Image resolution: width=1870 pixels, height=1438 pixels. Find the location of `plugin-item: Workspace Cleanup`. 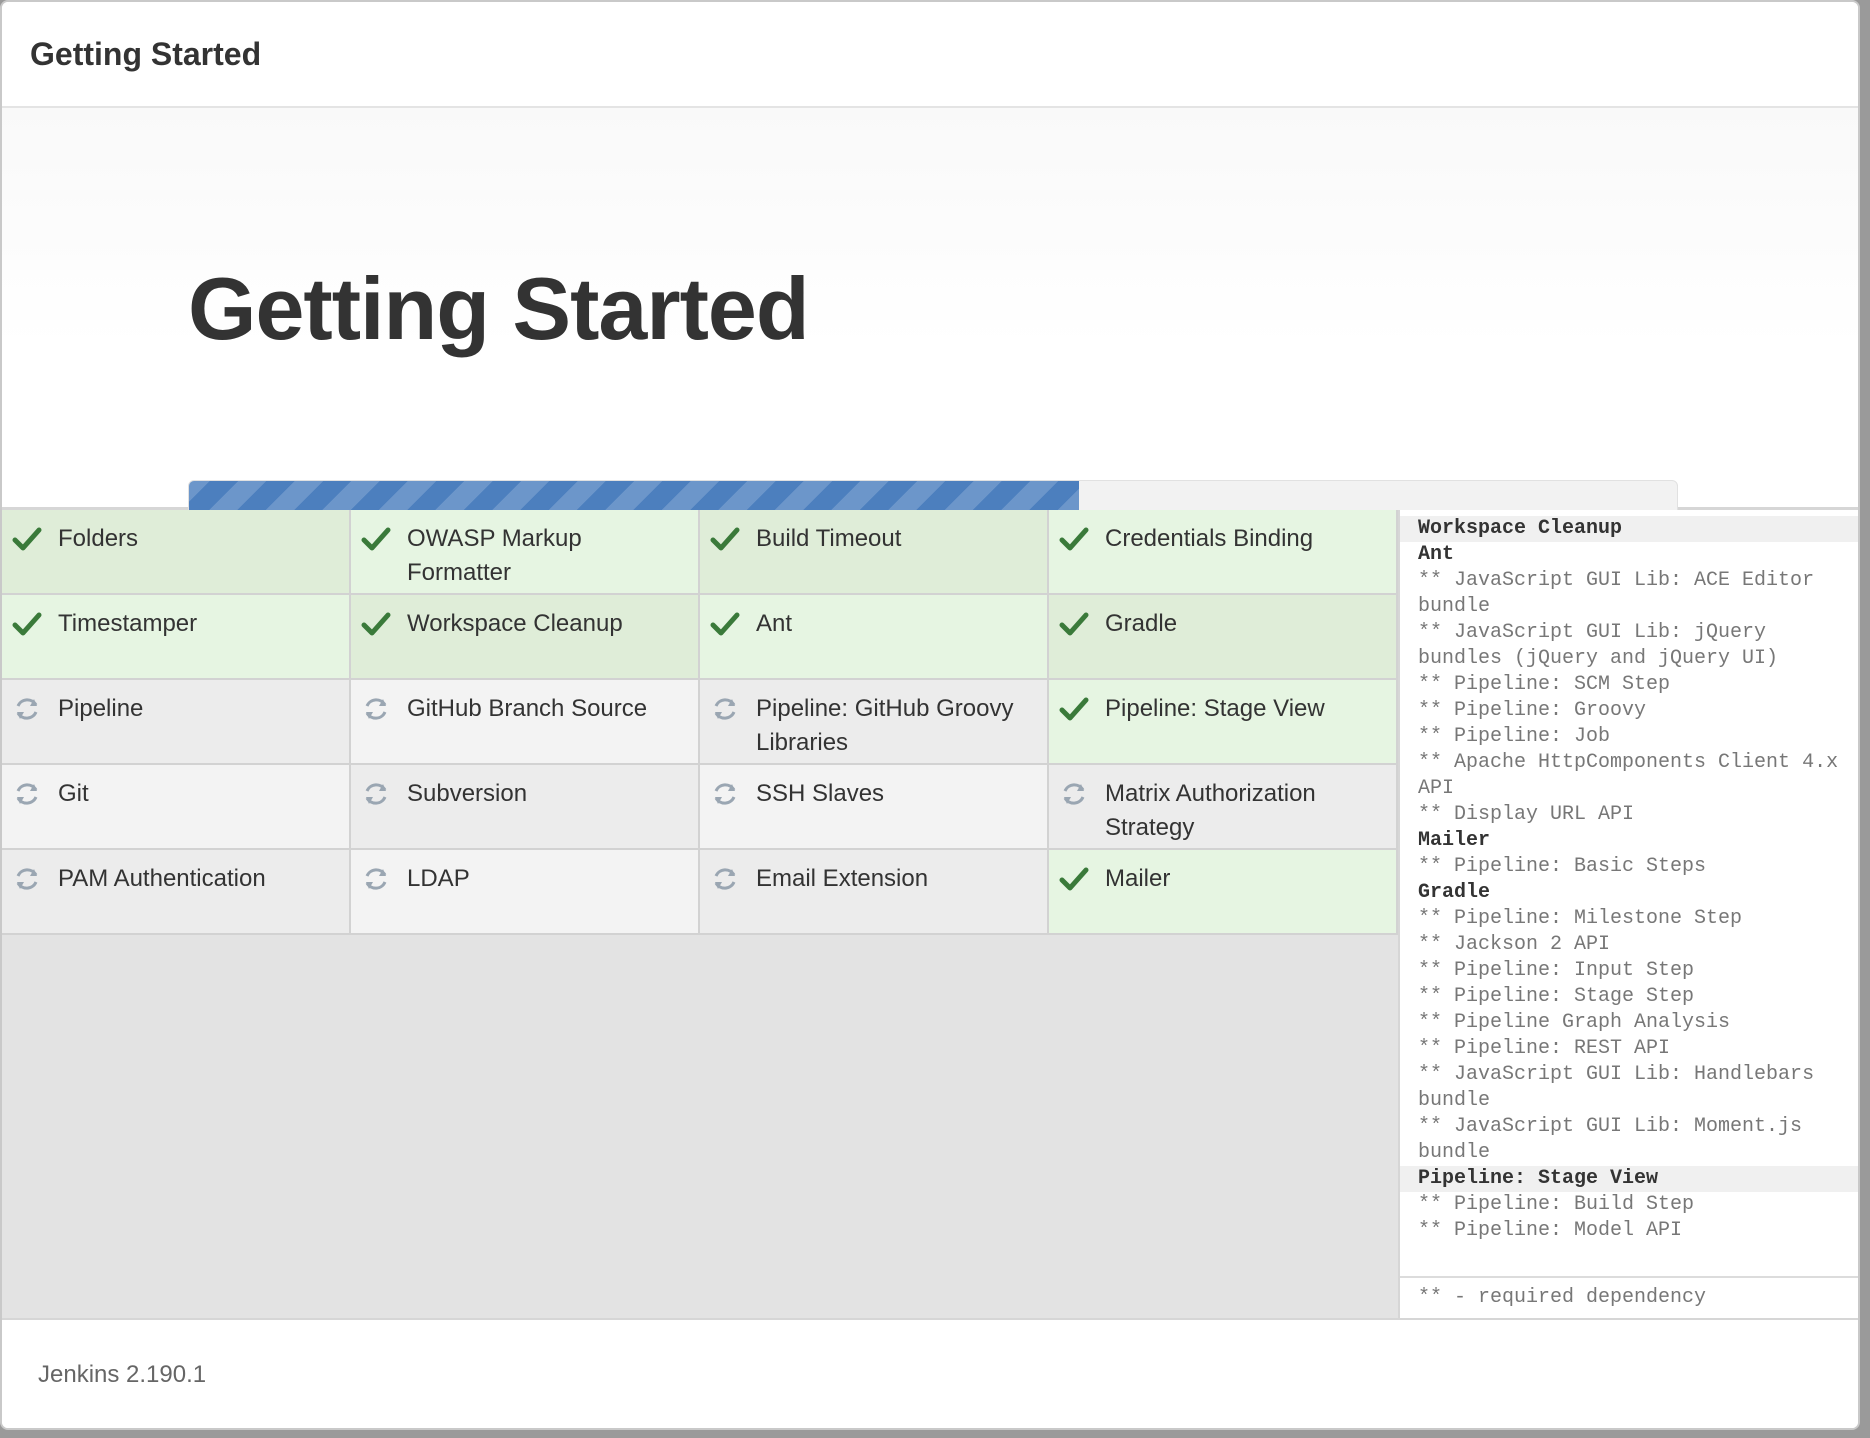

plugin-item: Workspace Cleanup is located at coordinates (525, 637).